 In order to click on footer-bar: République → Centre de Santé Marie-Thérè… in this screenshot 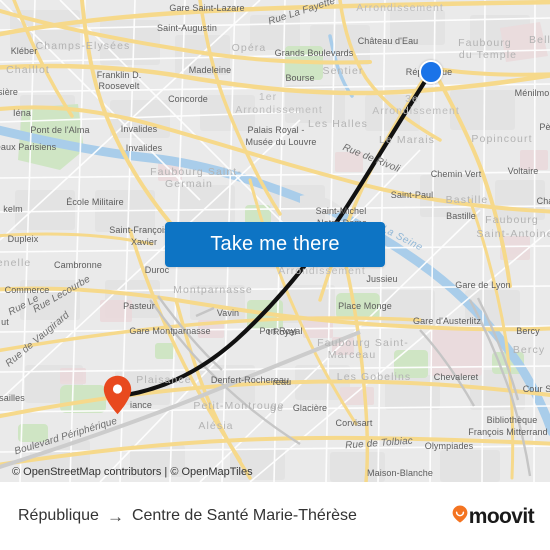, I will do `click(275, 516)`.